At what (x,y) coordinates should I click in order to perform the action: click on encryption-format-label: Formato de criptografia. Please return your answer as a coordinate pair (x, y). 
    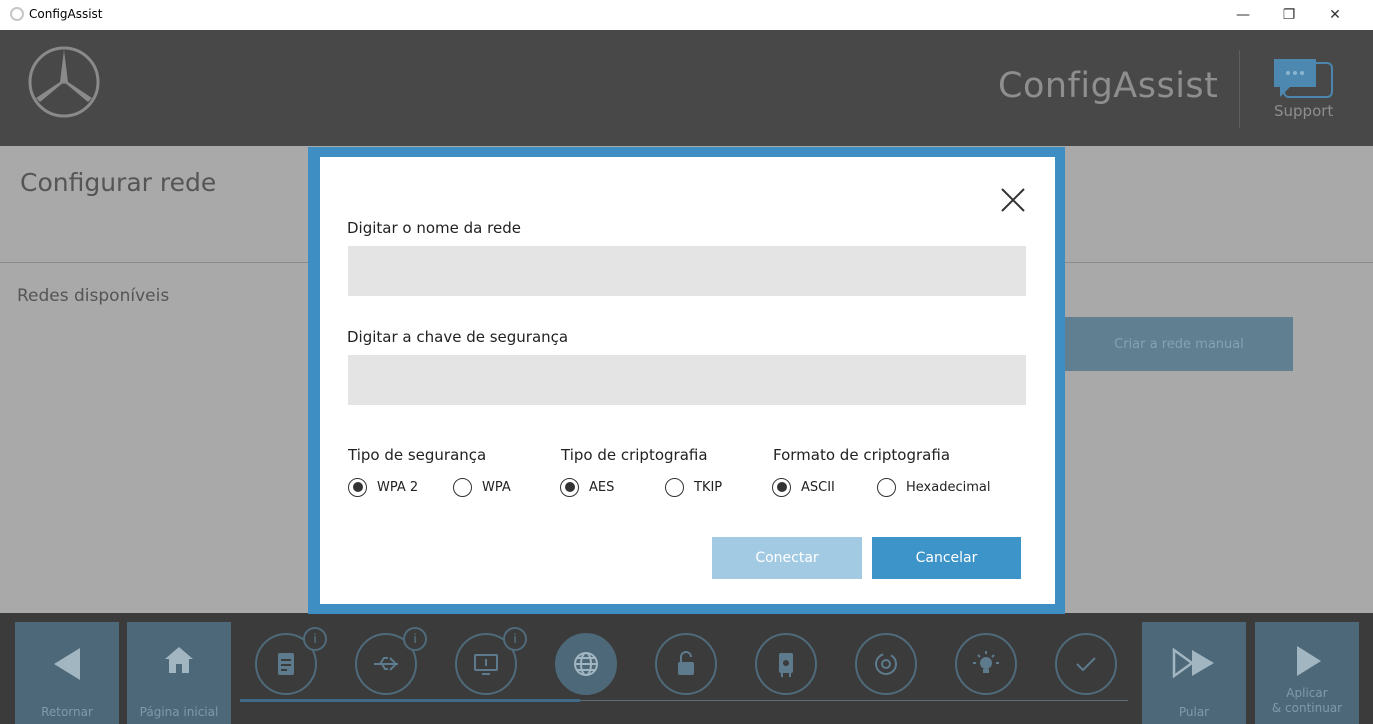
    Looking at the image, I should click on (862, 455).